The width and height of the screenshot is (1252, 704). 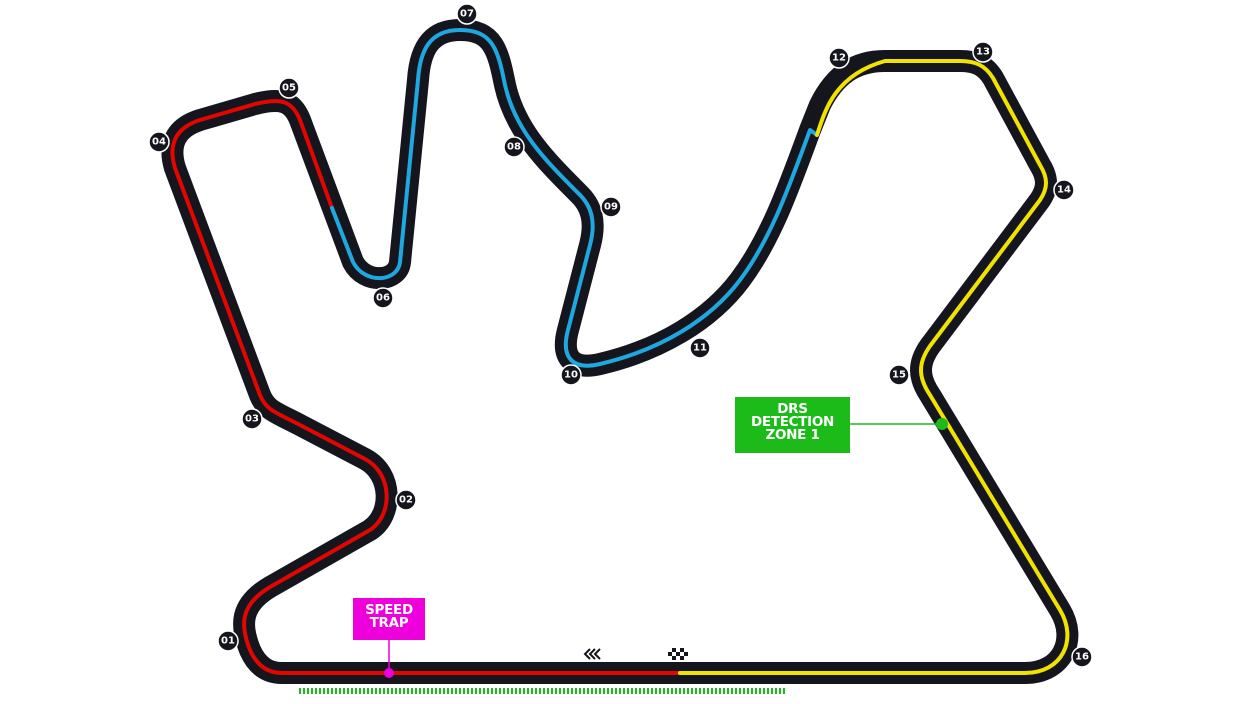 What do you see at coordinates (389, 622) in the screenshot?
I see `speed-trap-line-2: TRAP` at bounding box center [389, 622].